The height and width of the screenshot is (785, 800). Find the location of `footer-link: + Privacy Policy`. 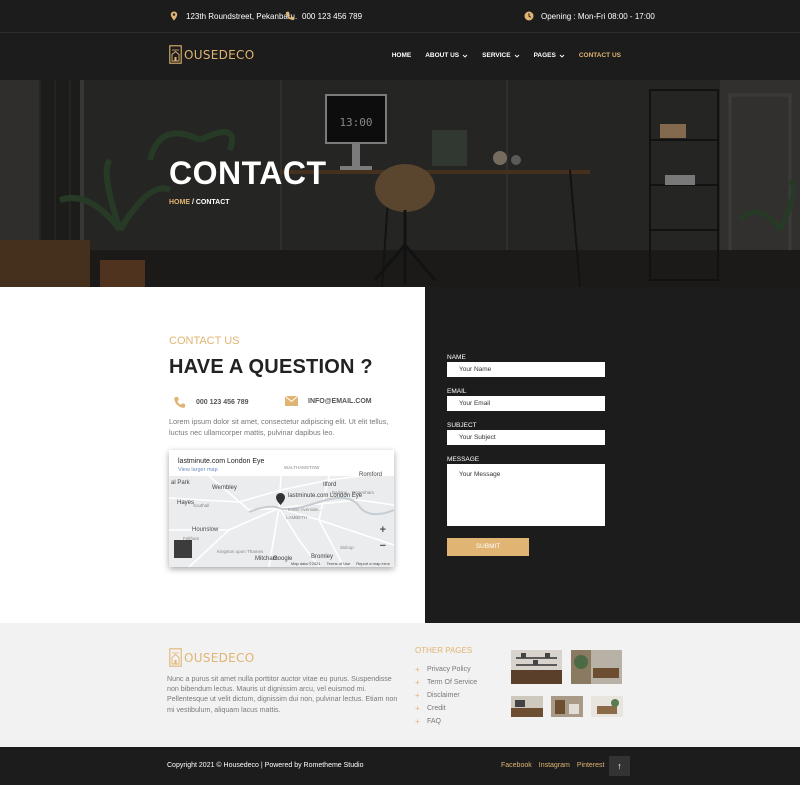

footer-link: + Privacy Policy is located at coordinates (446, 669).